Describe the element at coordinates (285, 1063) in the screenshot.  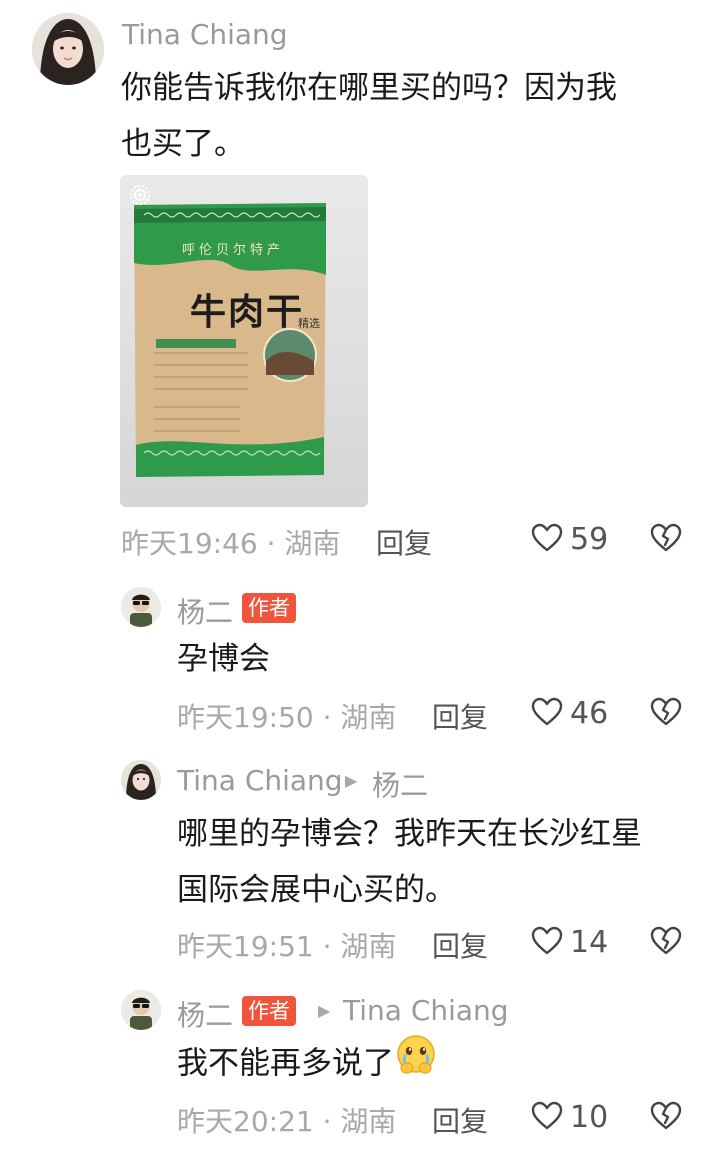
I see `reply-text: 我不能再多说了` at that location.